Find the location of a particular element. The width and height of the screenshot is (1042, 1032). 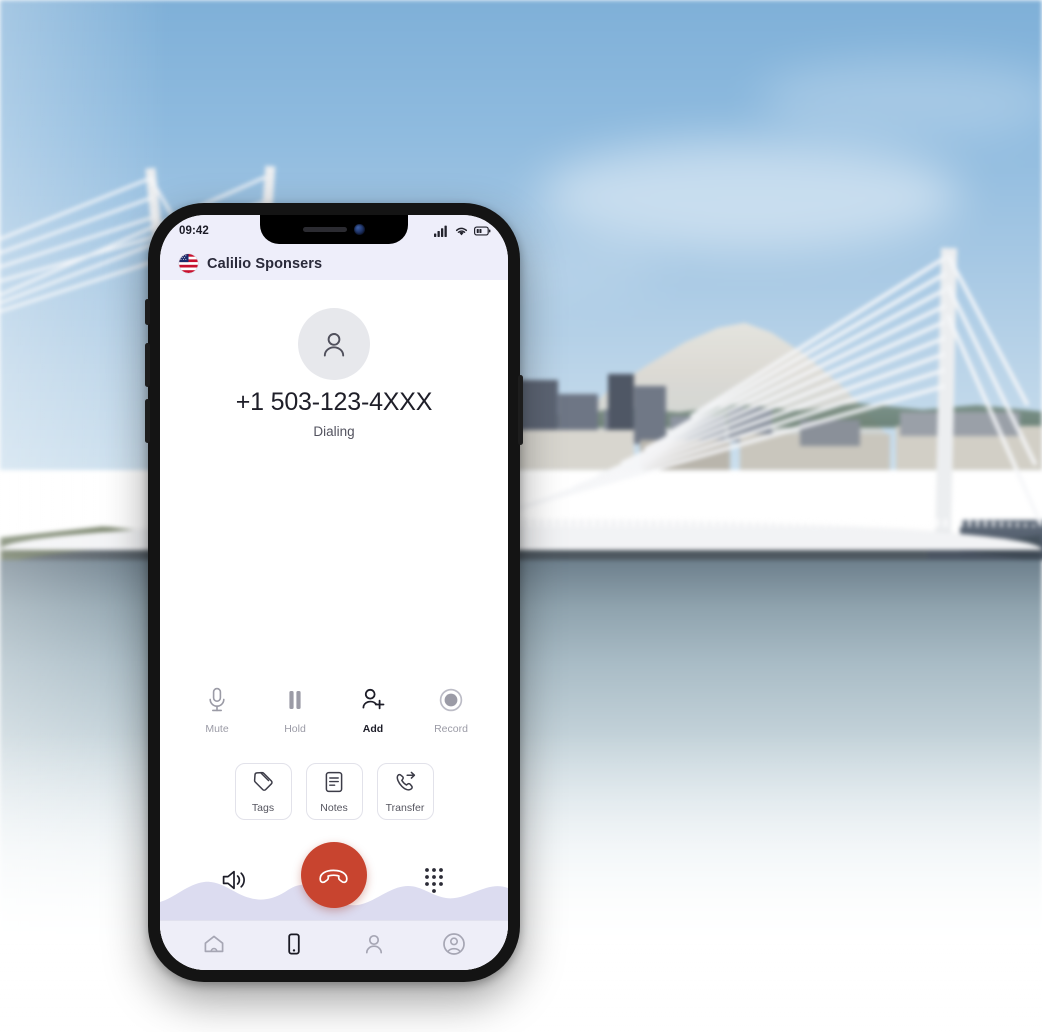

hold-label: Hold is located at coordinates (295, 729).